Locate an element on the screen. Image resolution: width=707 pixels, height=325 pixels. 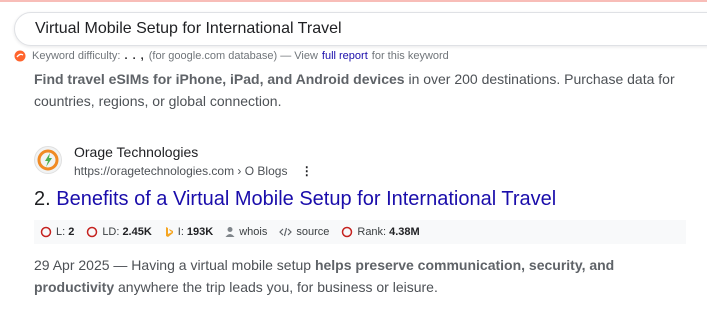
full-report-link: full report is located at coordinates (345, 56).